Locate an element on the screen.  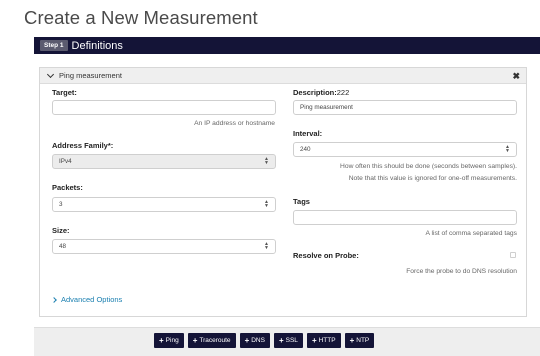
resolve-on-probe-label: Resolve on Probe: is located at coordinates (326, 255).